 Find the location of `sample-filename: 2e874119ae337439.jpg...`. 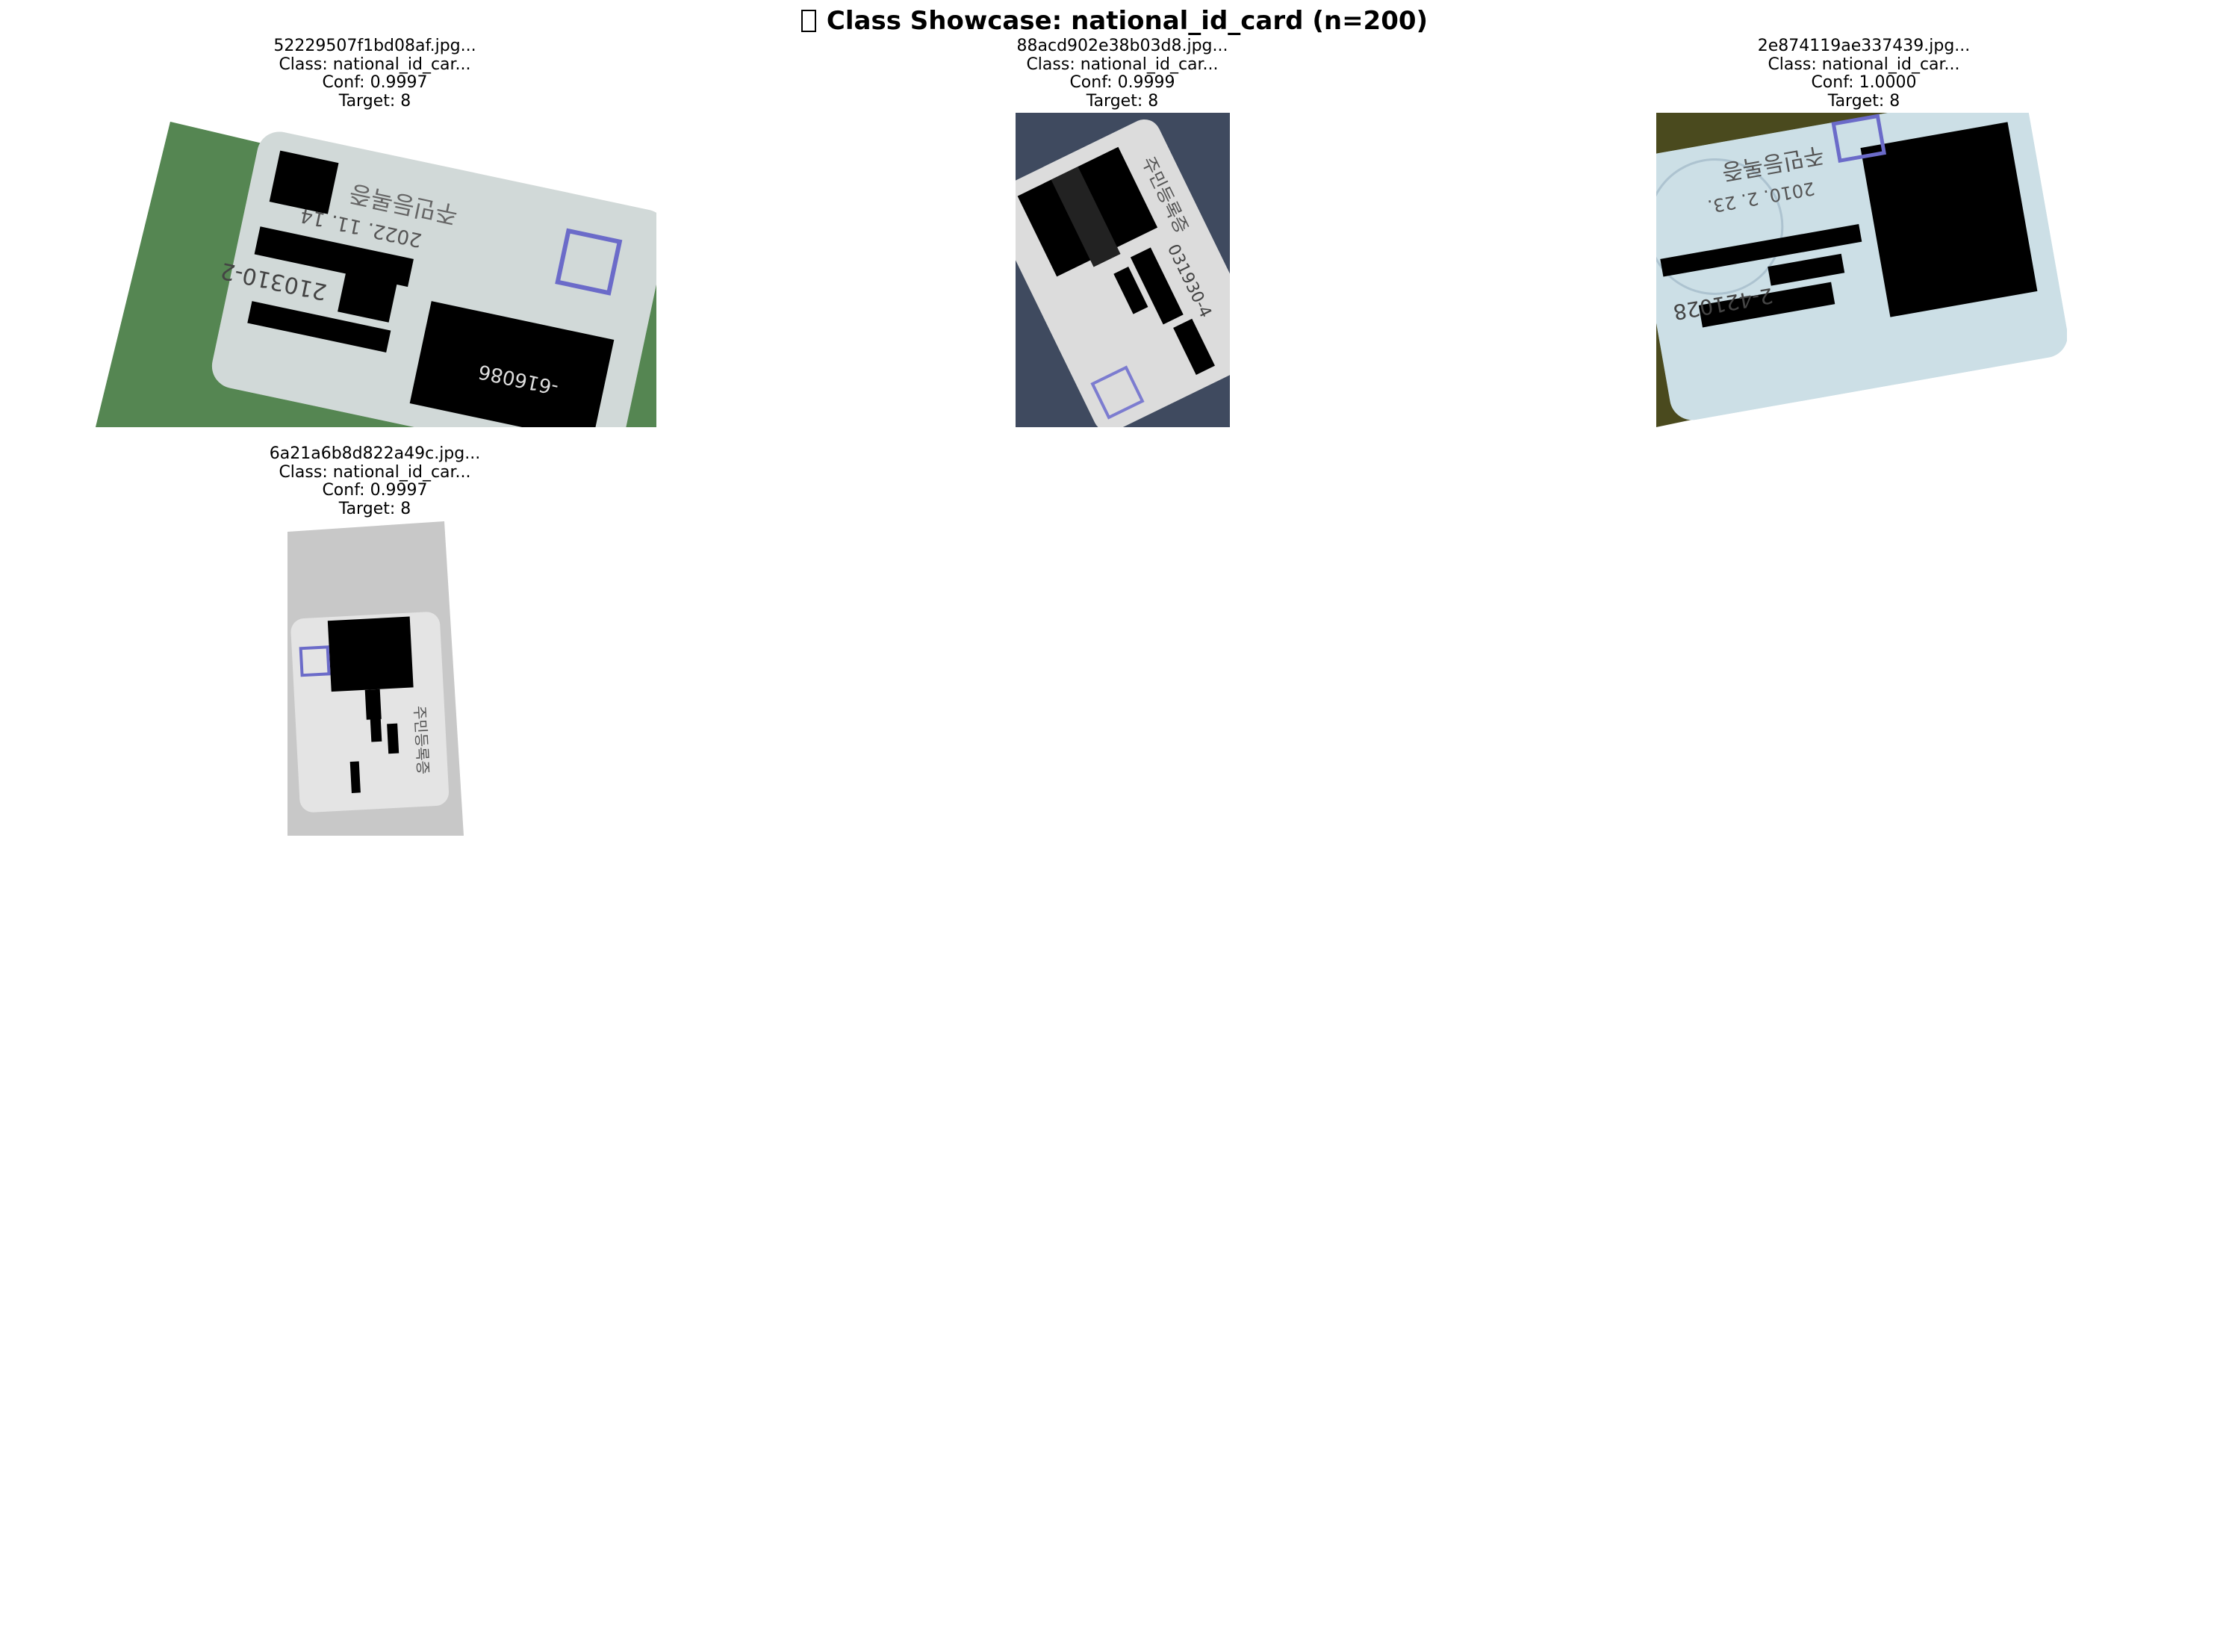

sample-filename: 2e874119ae337439.jpg... is located at coordinates (1864, 46).